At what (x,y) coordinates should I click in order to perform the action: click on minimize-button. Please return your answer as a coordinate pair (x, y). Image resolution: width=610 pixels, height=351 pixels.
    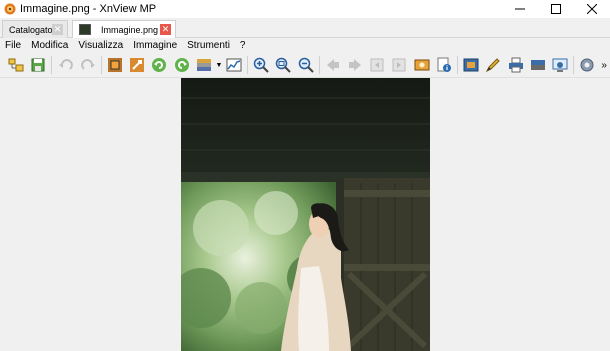
    Looking at the image, I should click on (520, 9).